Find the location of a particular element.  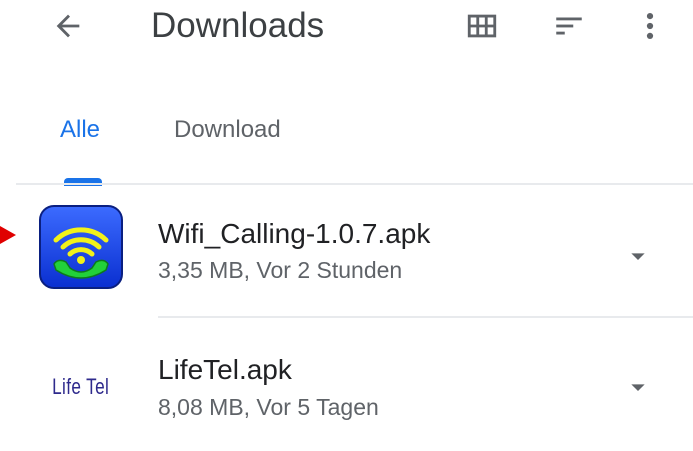

wifi-calling-app-icon is located at coordinates (81, 247).